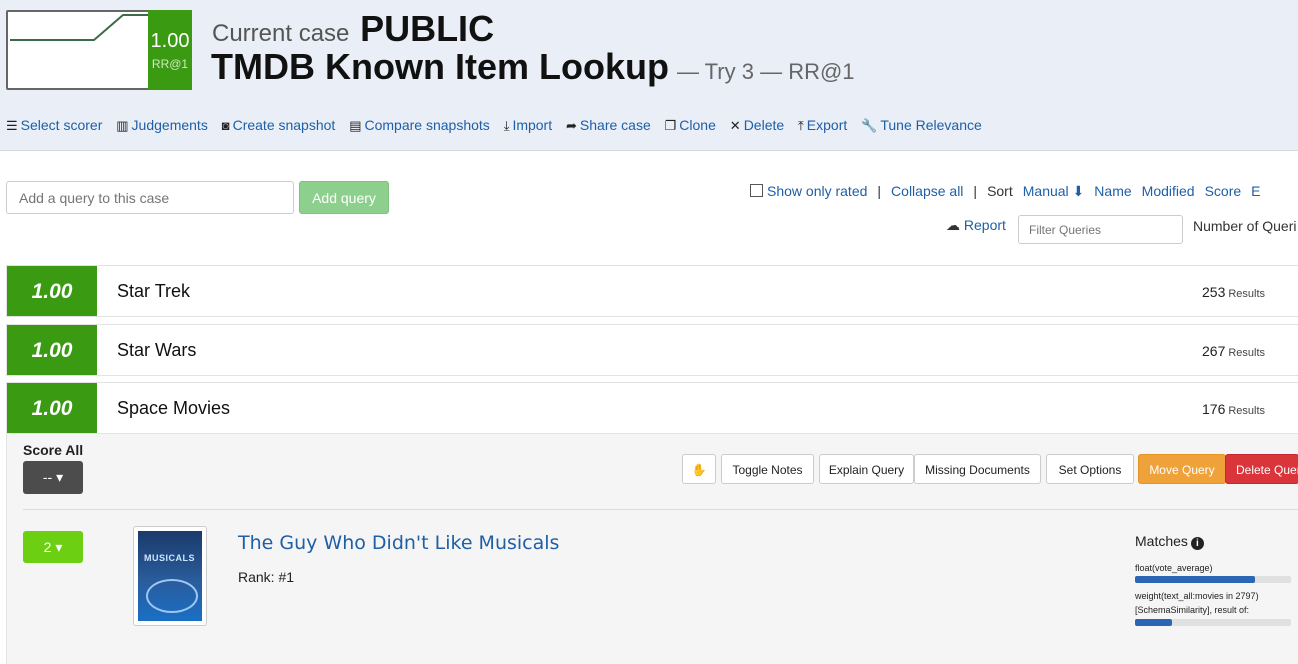 The image size is (1298, 664). I want to click on show-only-rated-label: Show only rated, so click(817, 191).